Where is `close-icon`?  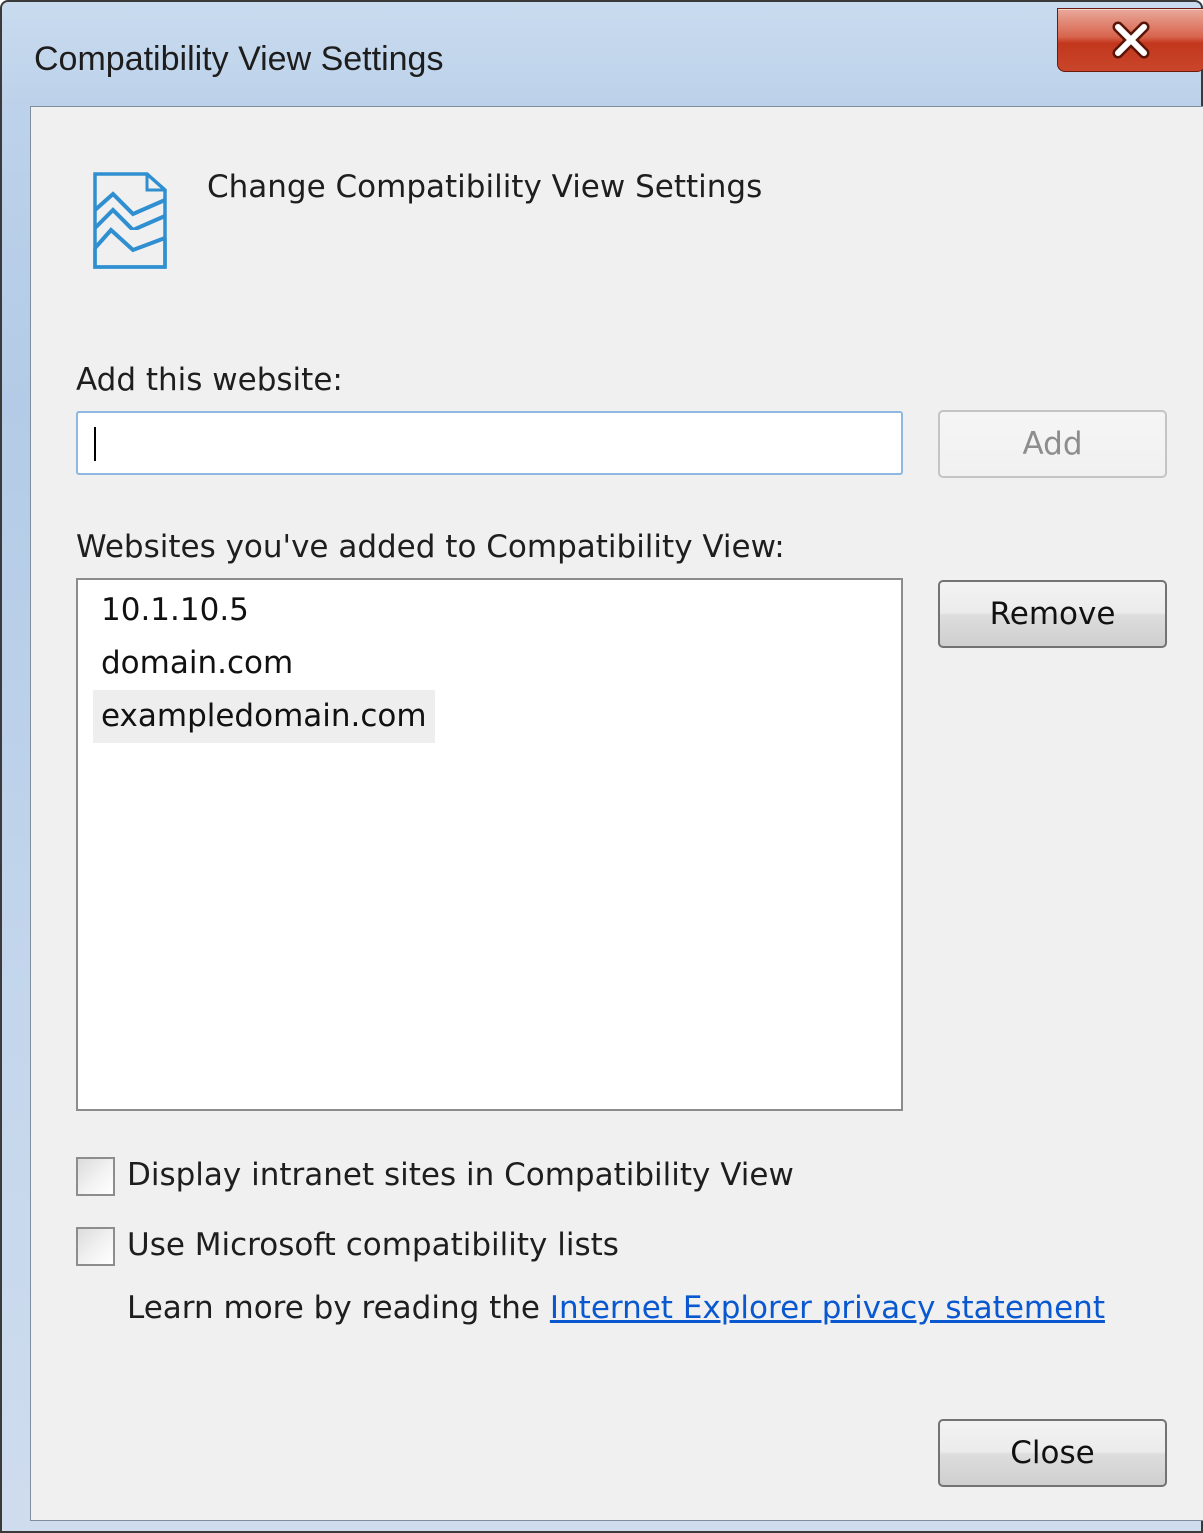
close-icon is located at coordinates (1131, 40).